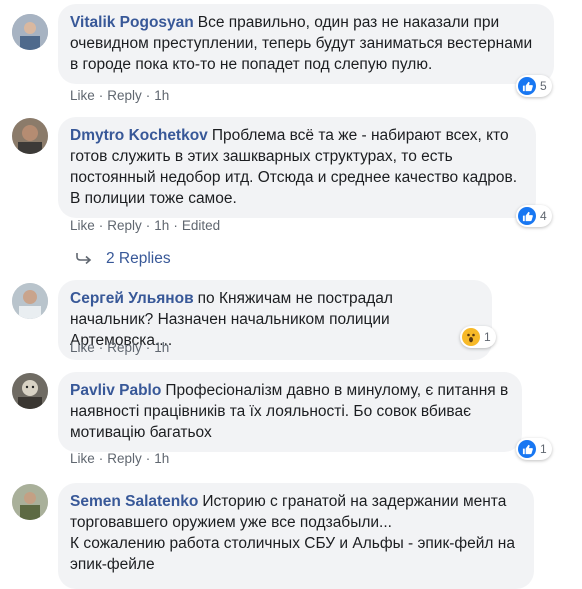 The image size is (582, 589). I want to click on comment-actions: Like · Reply · 1h · Edited, so click(145, 225).